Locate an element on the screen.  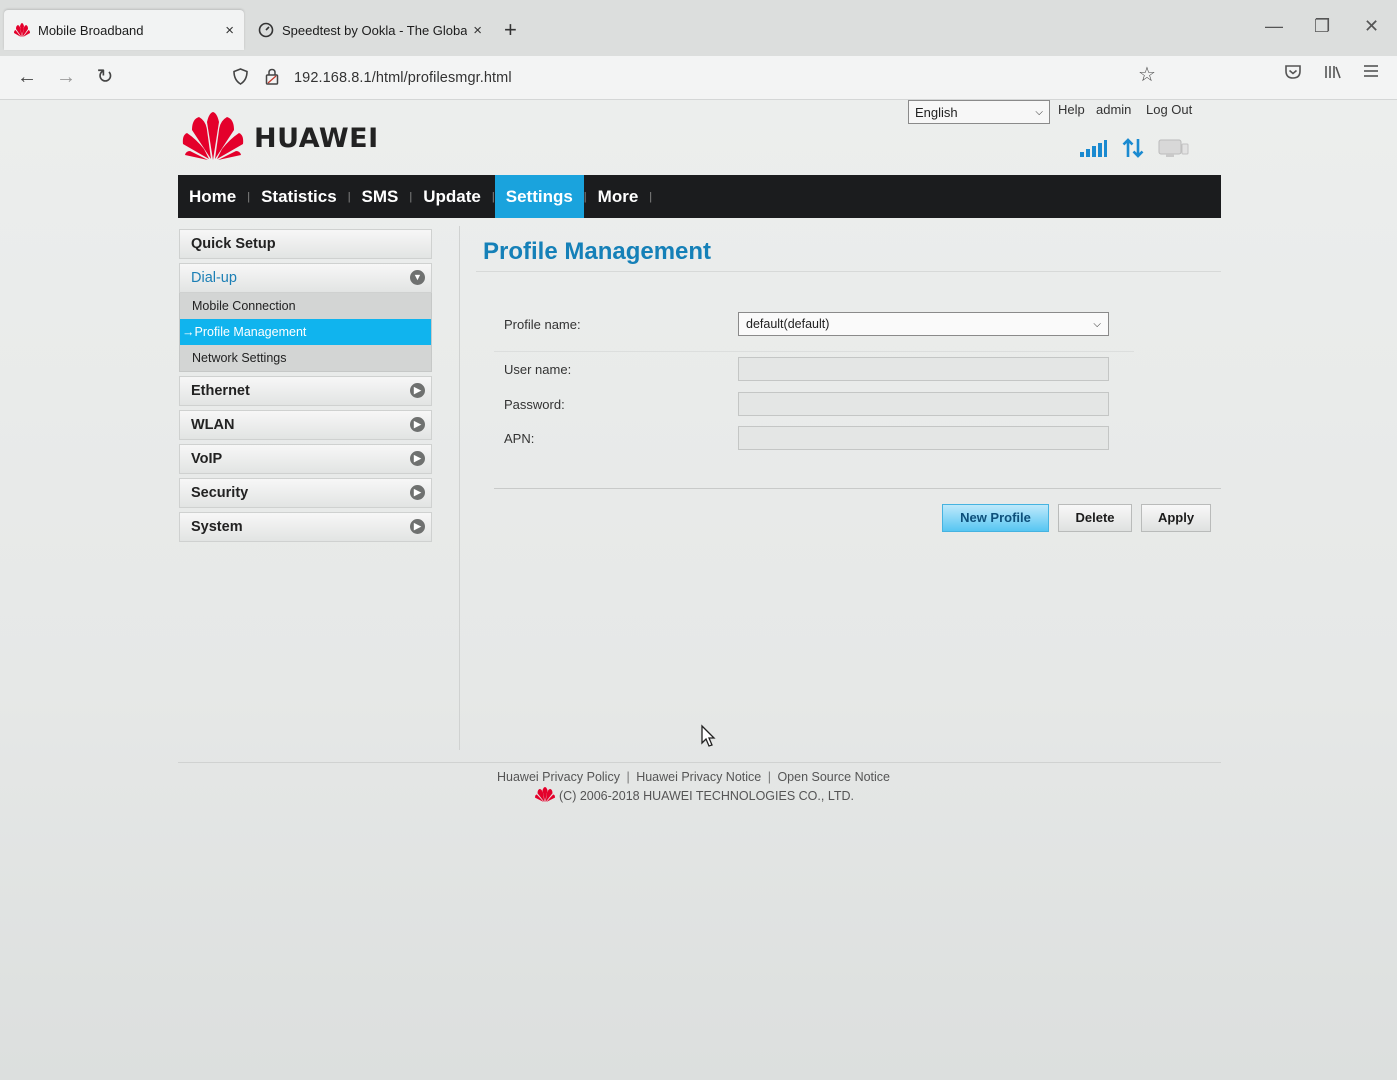
huawei-small-logo-icon is located at coordinates (545, 796).